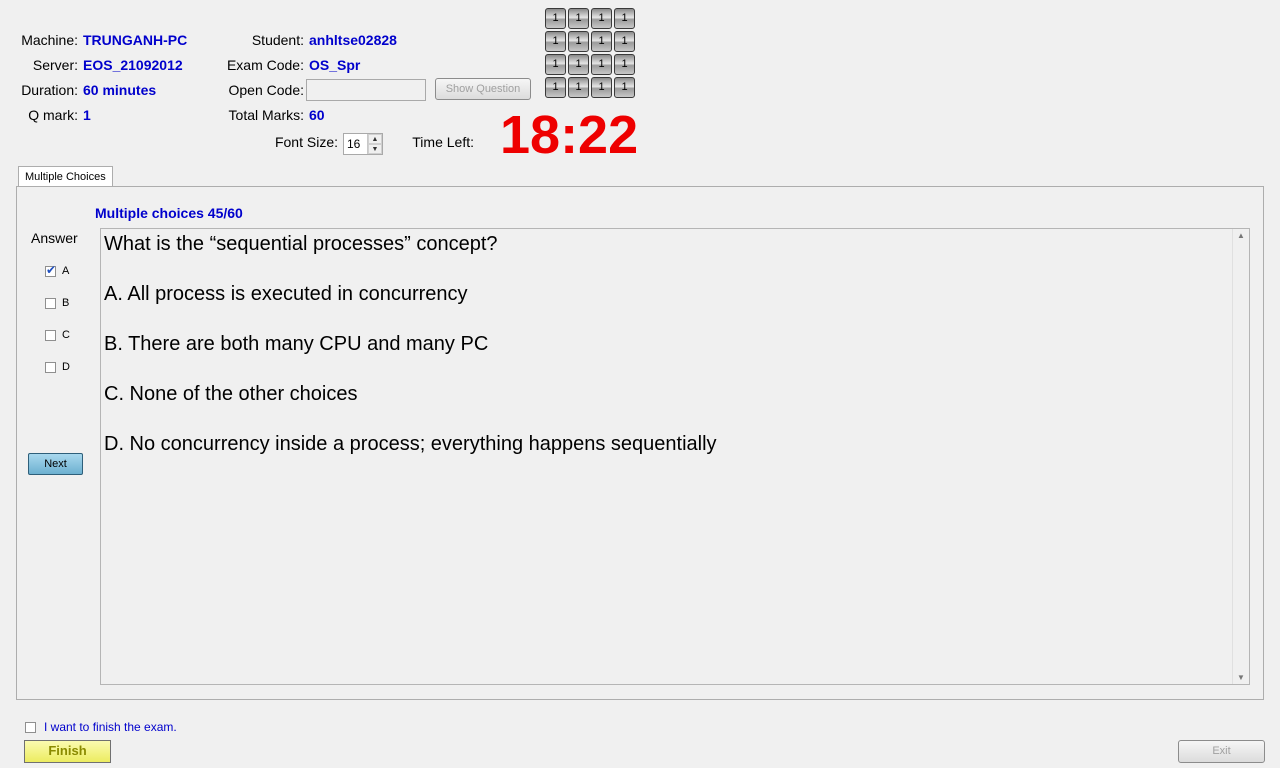 This screenshot has width=1280, height=768. I want to click on server-label: Server:, so click(55, 65).